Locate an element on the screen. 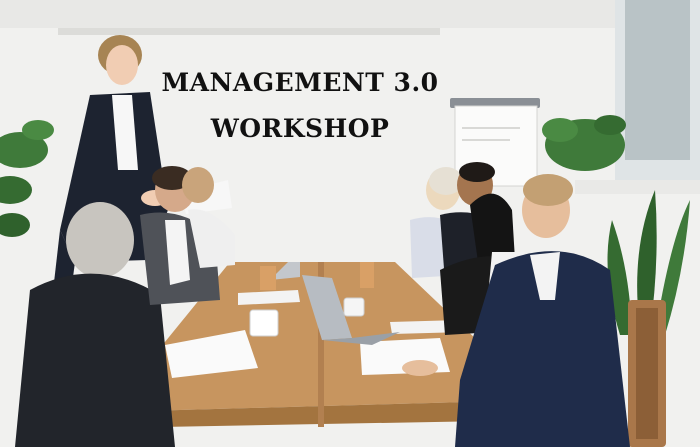  ceiling-rail is located at coordinates (249, 31).